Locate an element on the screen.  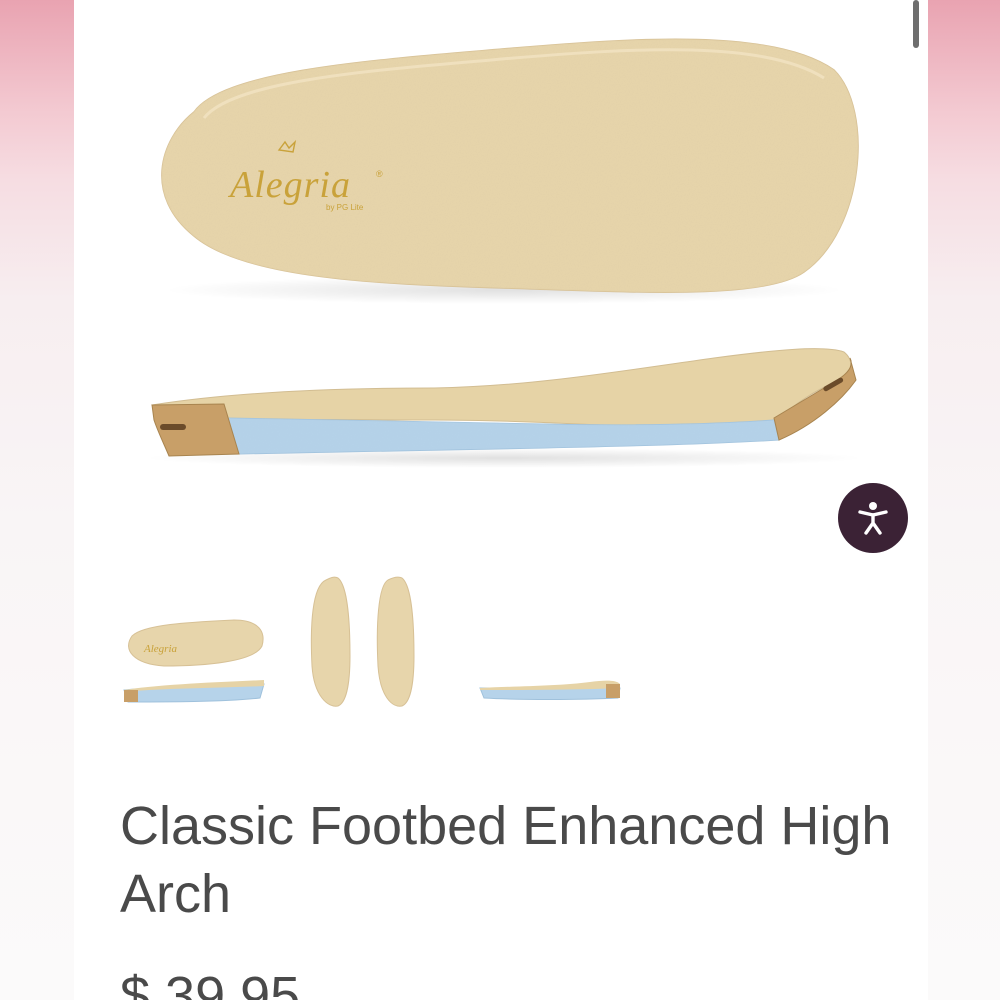
accessibility-button is located at coordinates (873, 518).